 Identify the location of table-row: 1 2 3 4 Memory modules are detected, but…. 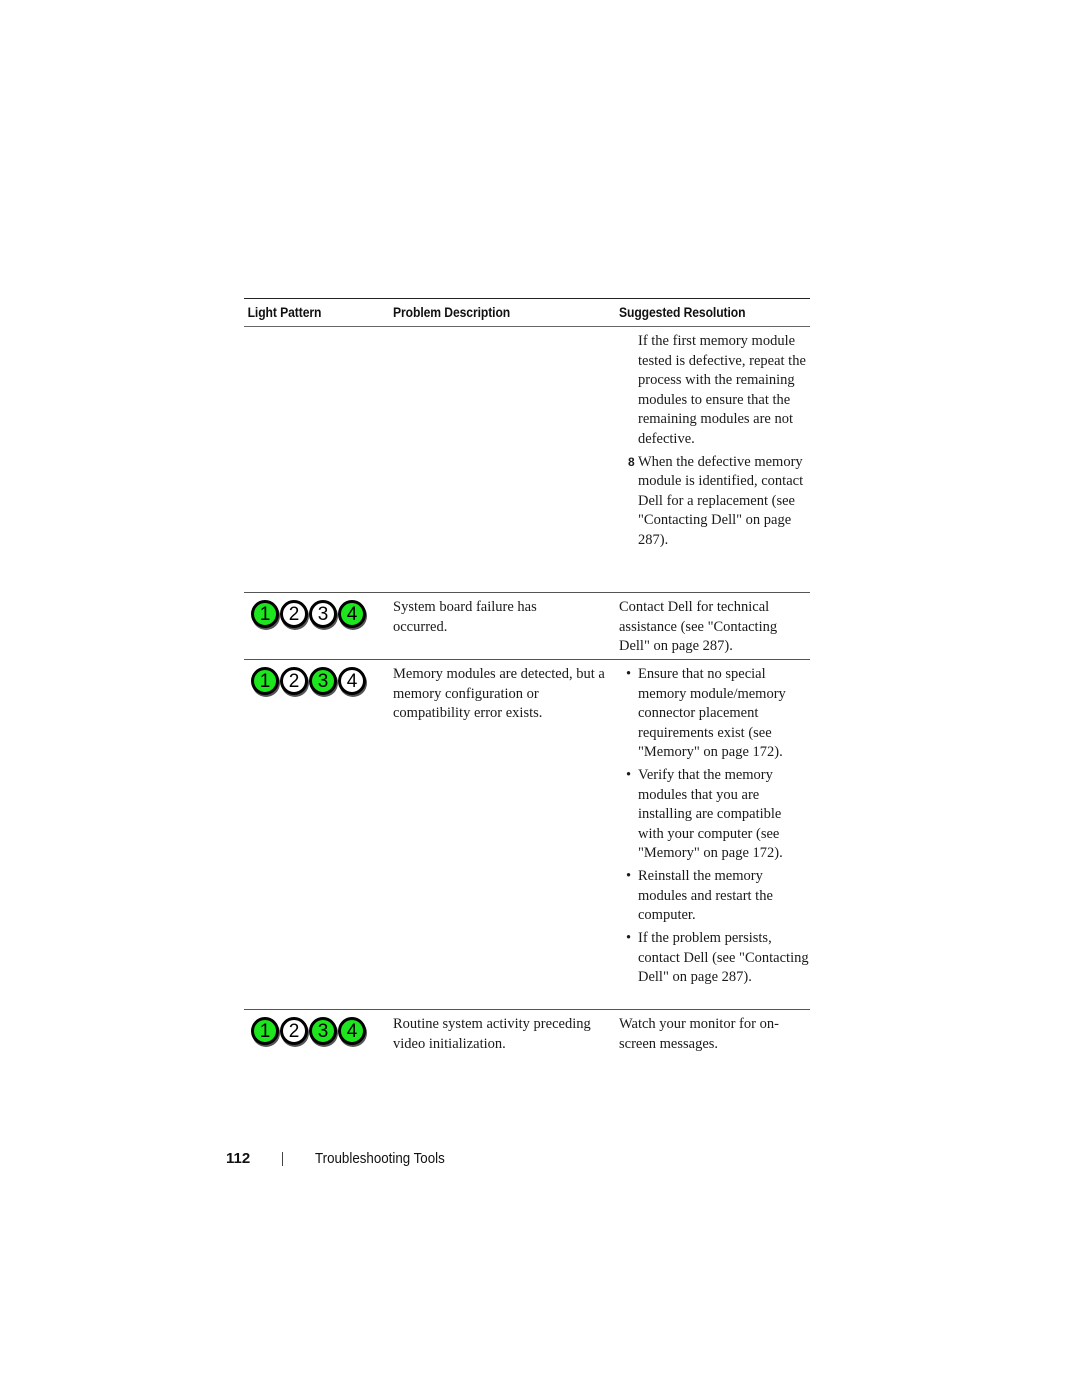
(527, 835).